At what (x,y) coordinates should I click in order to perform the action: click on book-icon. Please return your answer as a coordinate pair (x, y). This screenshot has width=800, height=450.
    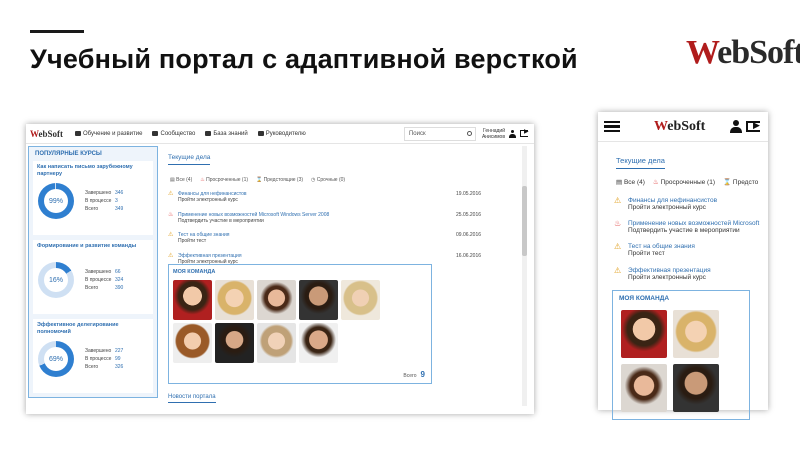
    Looking at the image, I should click on (208, 133).